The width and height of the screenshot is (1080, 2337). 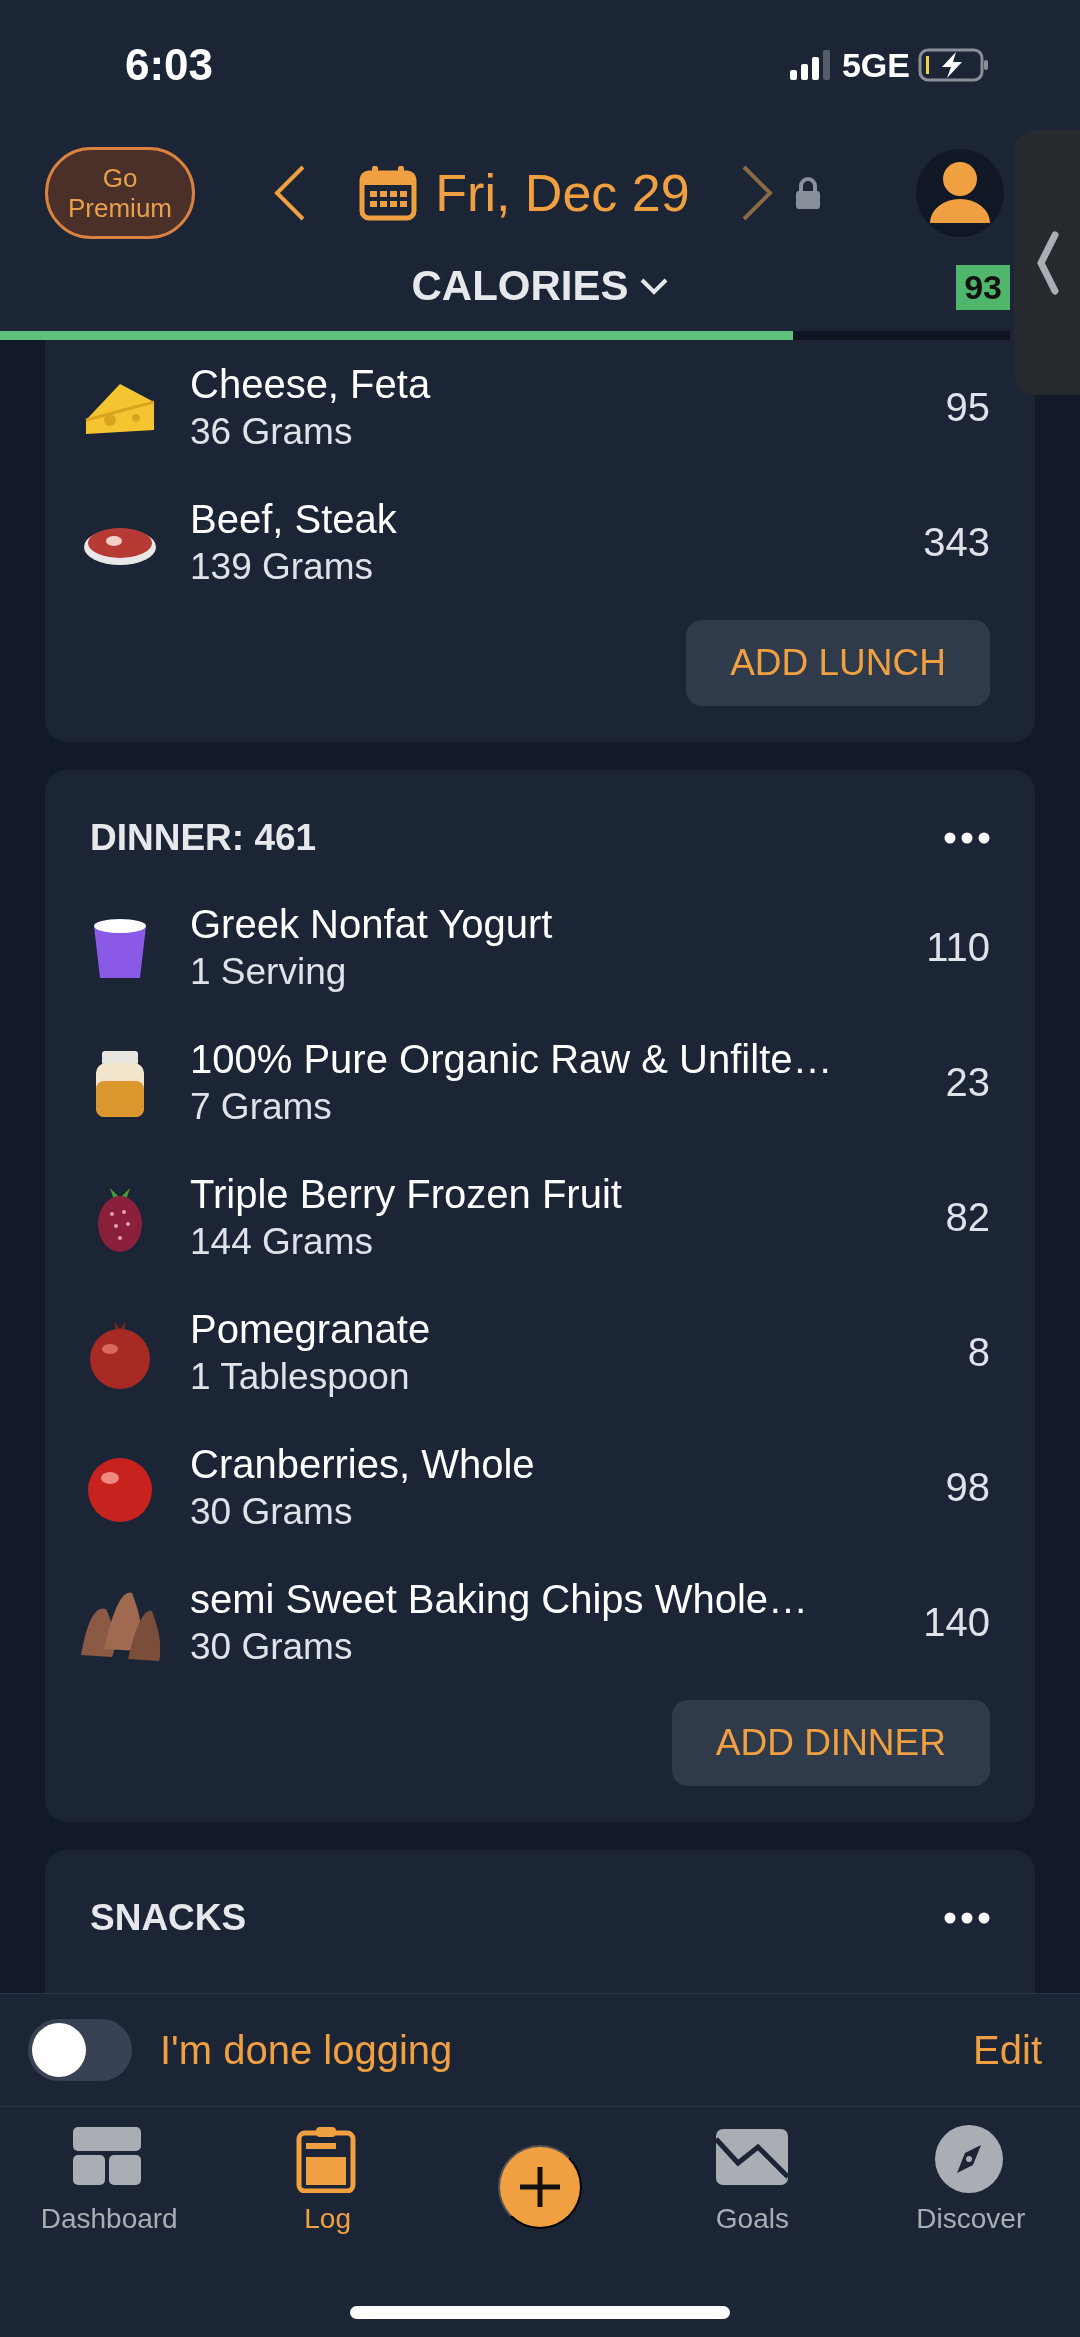 I want to click on food-calories: 140, so click(x=956, y=1622).